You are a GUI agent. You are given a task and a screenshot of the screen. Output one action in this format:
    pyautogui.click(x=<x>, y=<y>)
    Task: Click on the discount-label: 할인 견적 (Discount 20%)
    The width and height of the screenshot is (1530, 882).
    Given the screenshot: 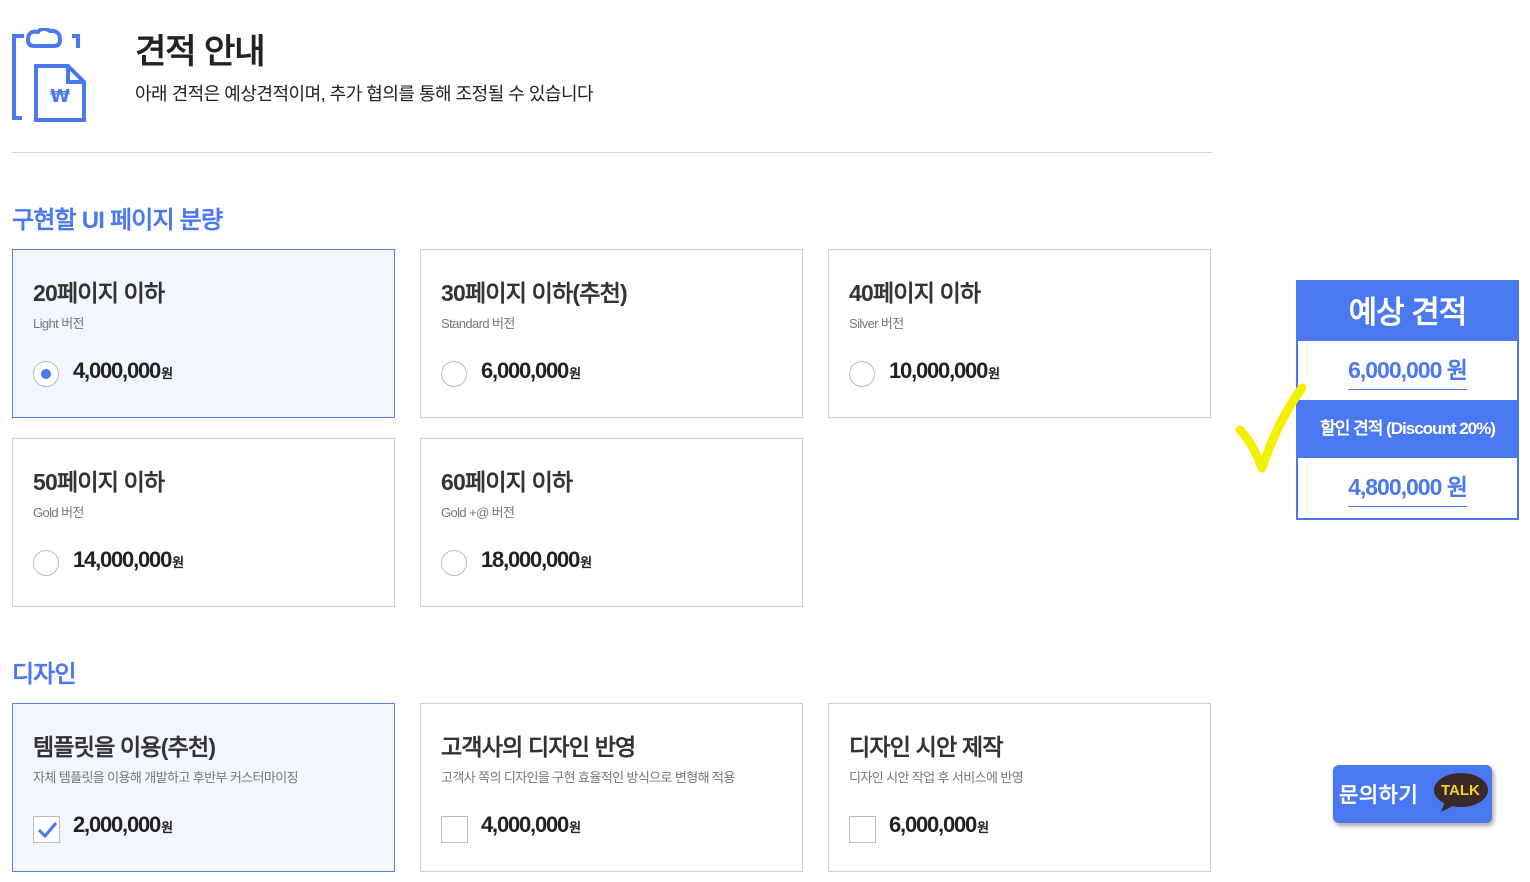 What is the action you would take?
    pyautogui.click(x=1407, y=429)
    